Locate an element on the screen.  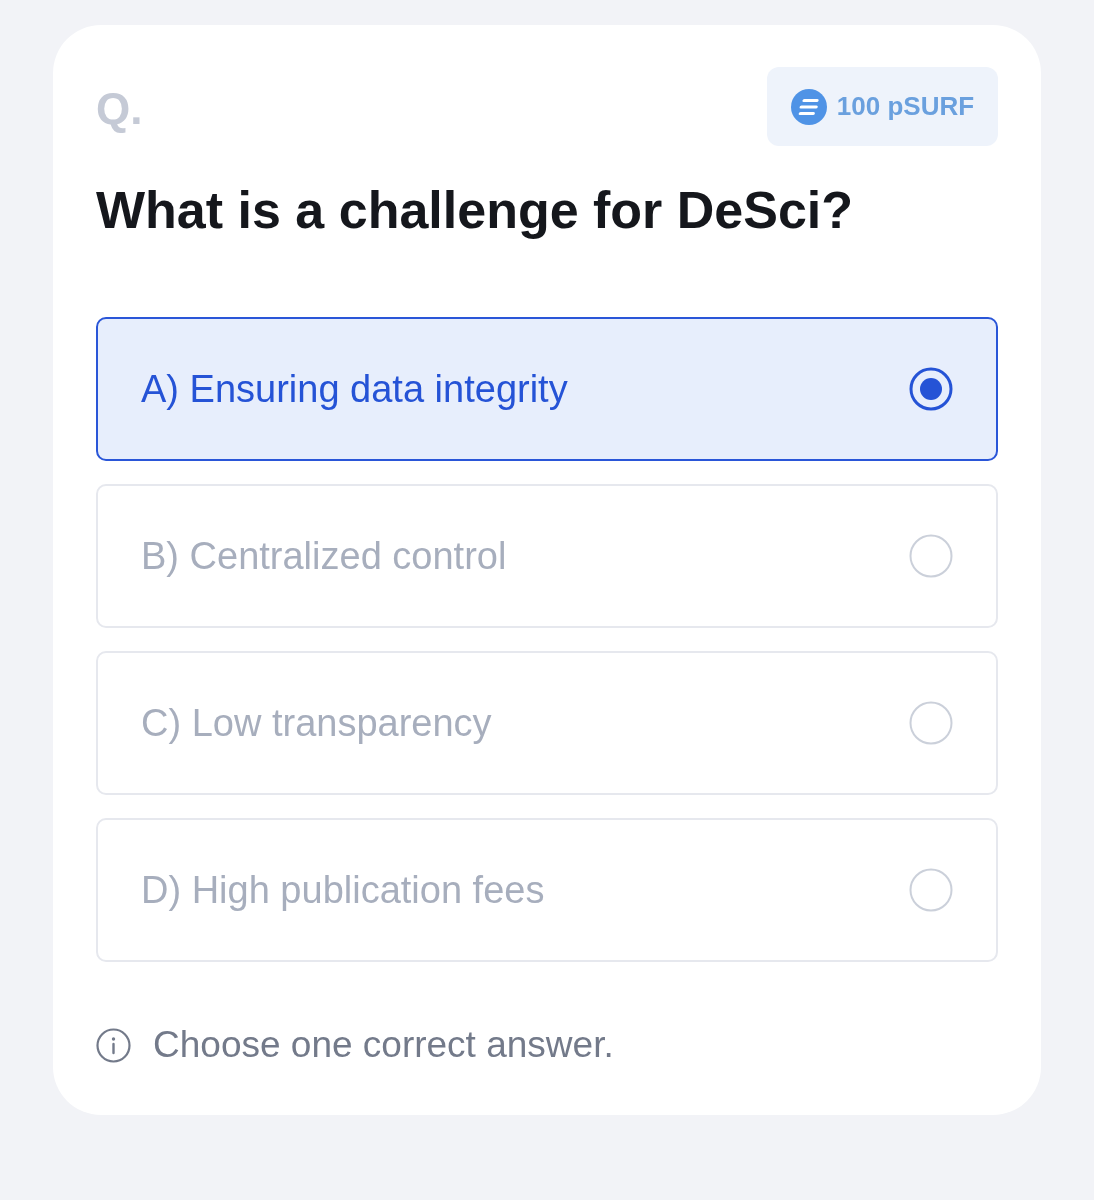
answer-option: A) Ensuring data integrity is located at coordinates (547, 389).